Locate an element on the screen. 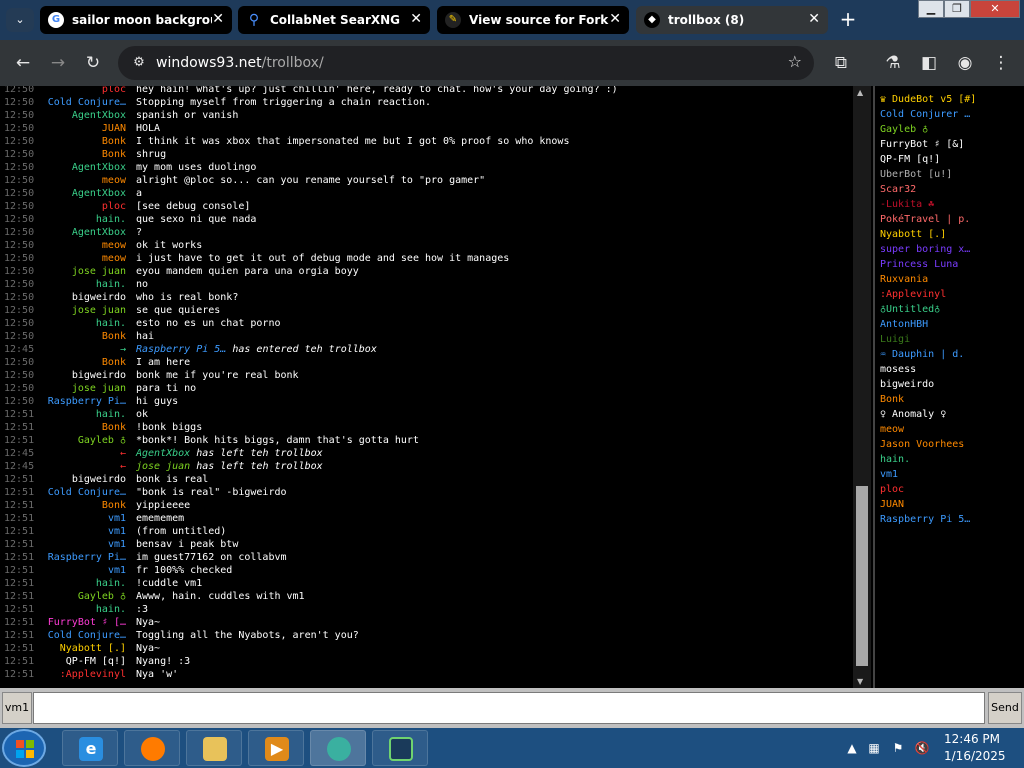 This screenshot has width=1024, height=768. taskbar-terminal is located at coordinates (400, 748).